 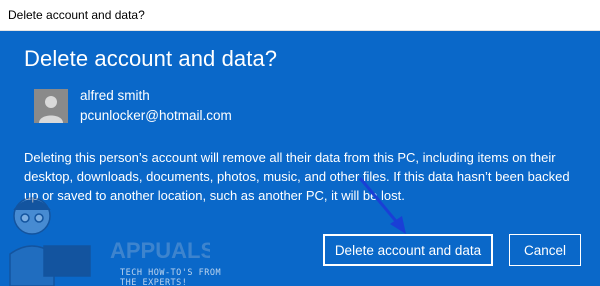 I want to click on avatar, so click(x=51, y=106).